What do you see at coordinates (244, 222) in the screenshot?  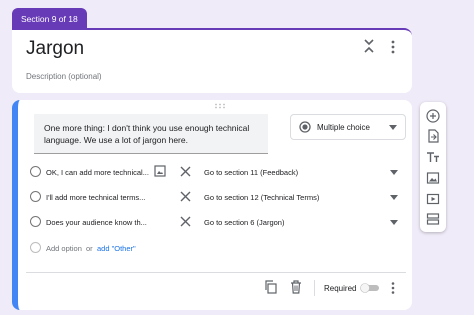 I see `goto-section-select: Go to section 6 (Jargon)` at bounding box center [244, 222].